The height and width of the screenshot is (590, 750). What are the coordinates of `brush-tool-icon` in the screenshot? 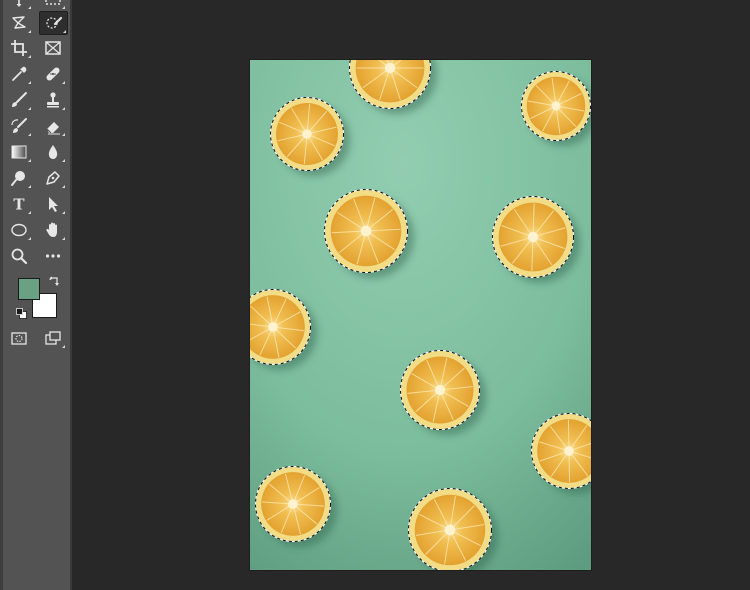 It's located at (19, 99).